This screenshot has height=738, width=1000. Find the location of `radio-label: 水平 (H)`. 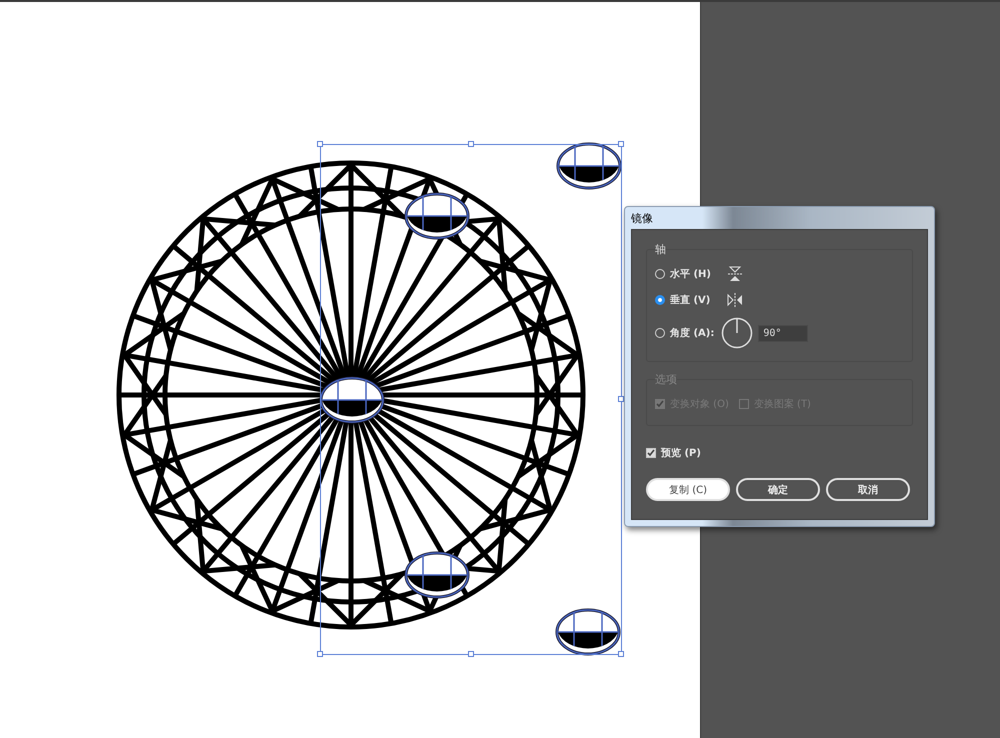

radio-label: 水平 (H) is located at coordinates (690, 274).